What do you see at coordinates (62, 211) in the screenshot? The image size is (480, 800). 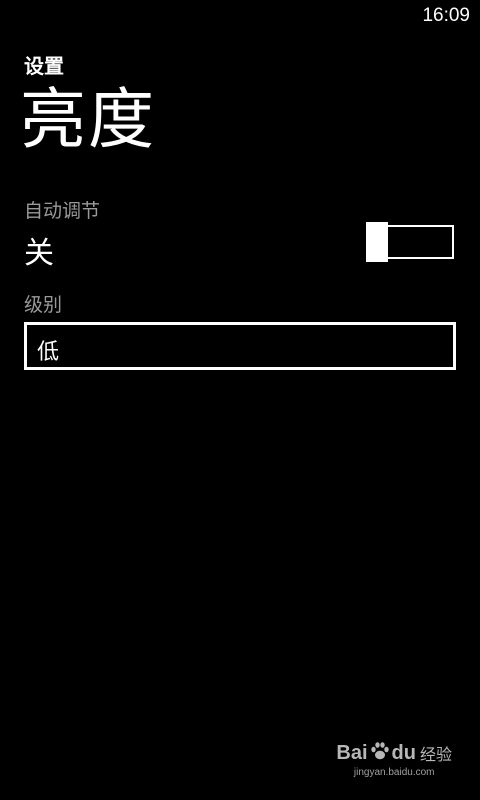 I see `auto-adjust-label: 自动调节` at bounding box center [62, 211].